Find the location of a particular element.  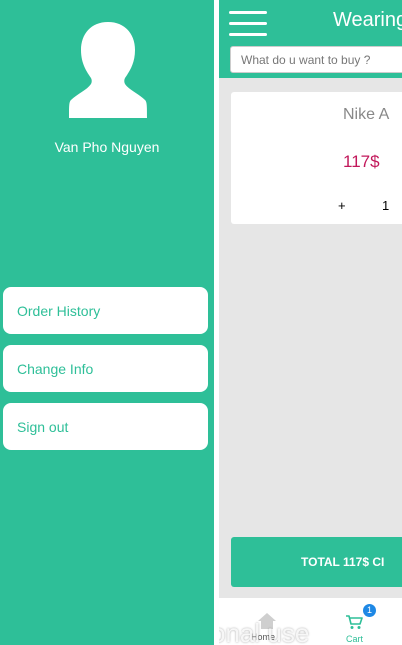

cart-product-card: Nike A 117$ + 1 is located at coordinates (316, 158).